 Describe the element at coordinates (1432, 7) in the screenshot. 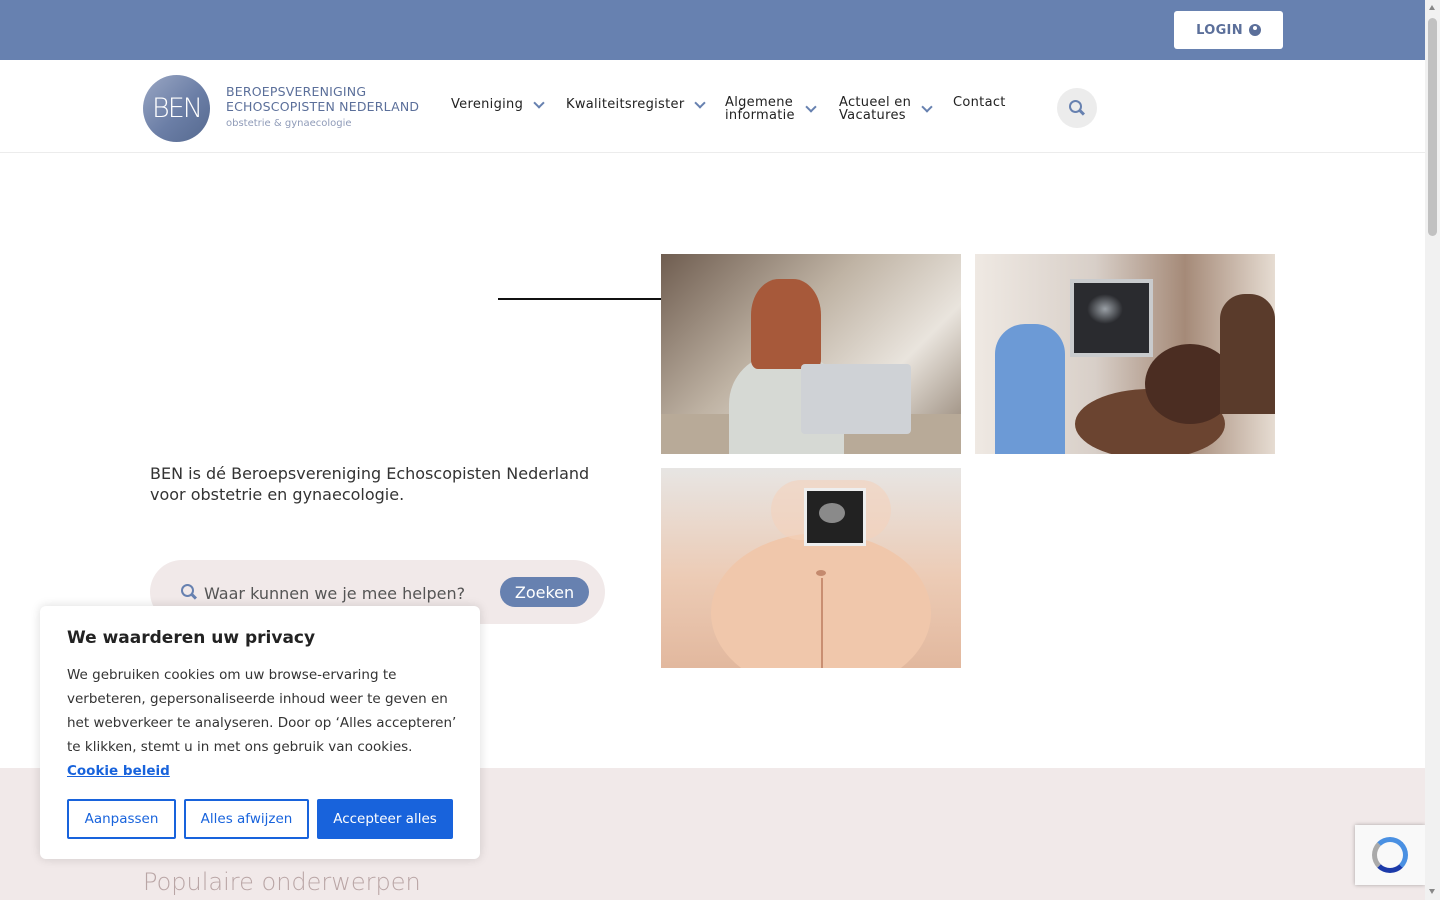

I see `scroll-up-arrow-icon` at that location.